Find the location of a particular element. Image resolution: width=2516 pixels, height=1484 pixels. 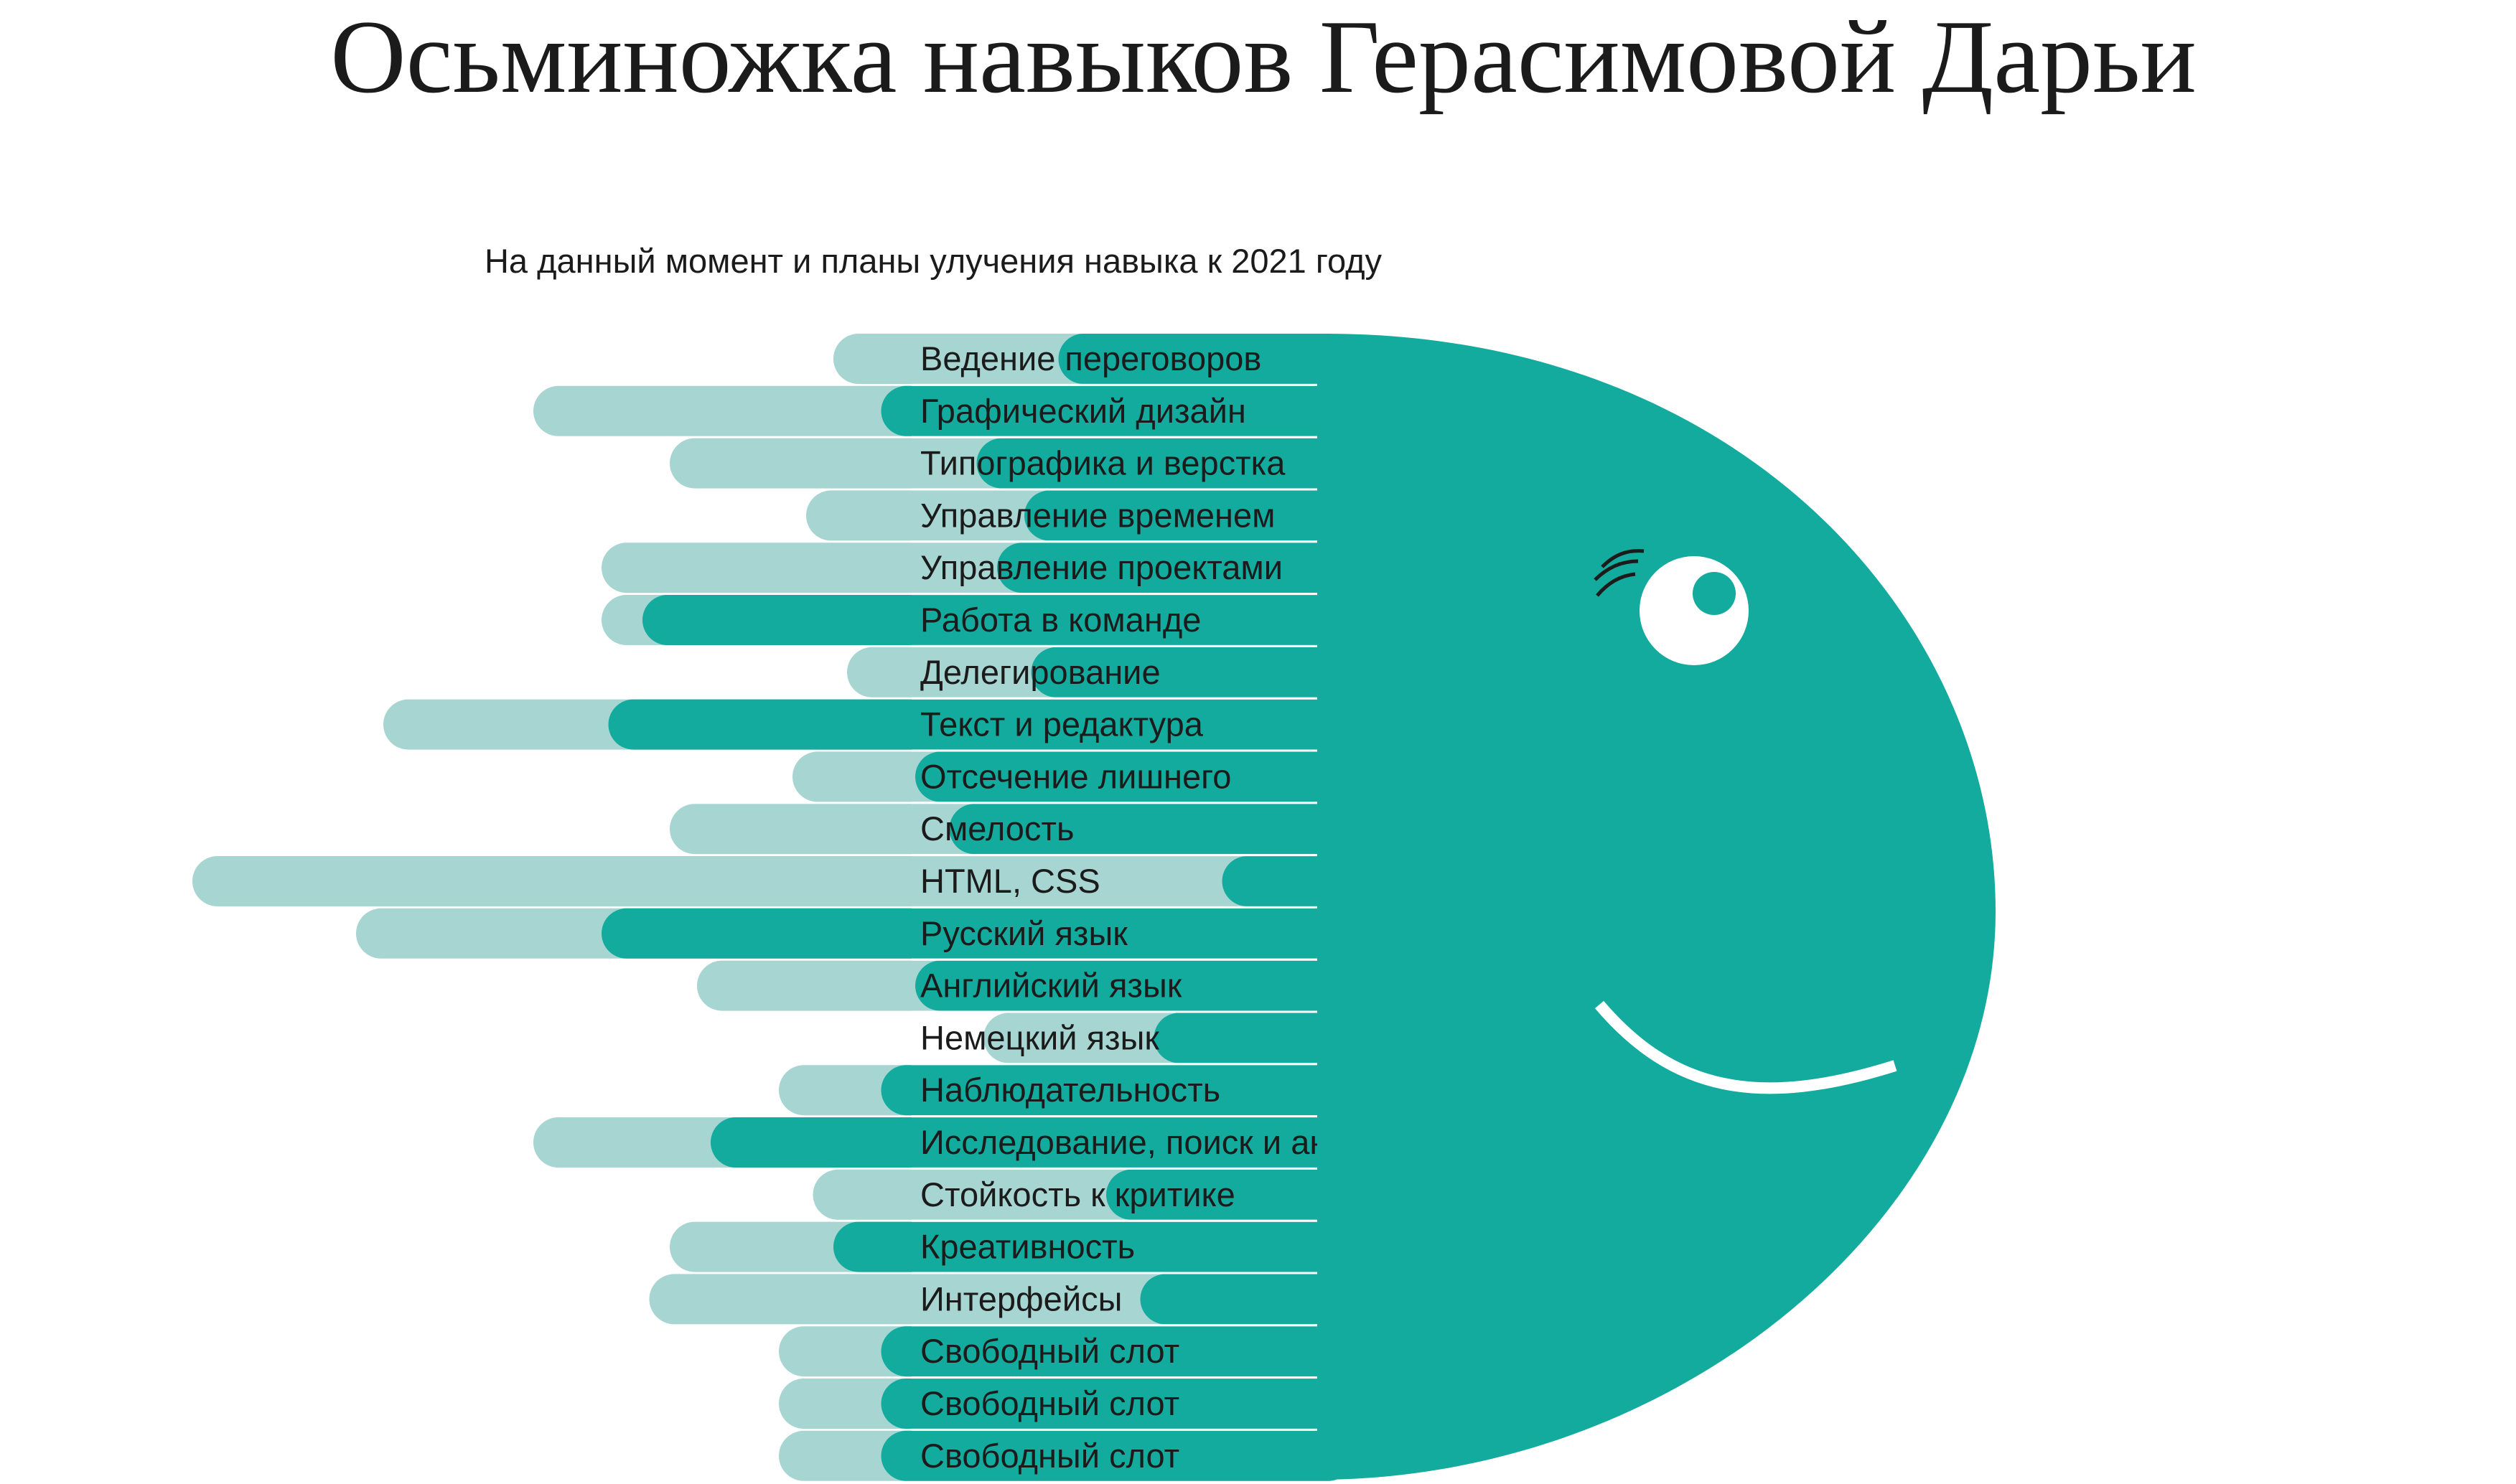

skill-label: Английский язык is located at coordinates (1051, 986).